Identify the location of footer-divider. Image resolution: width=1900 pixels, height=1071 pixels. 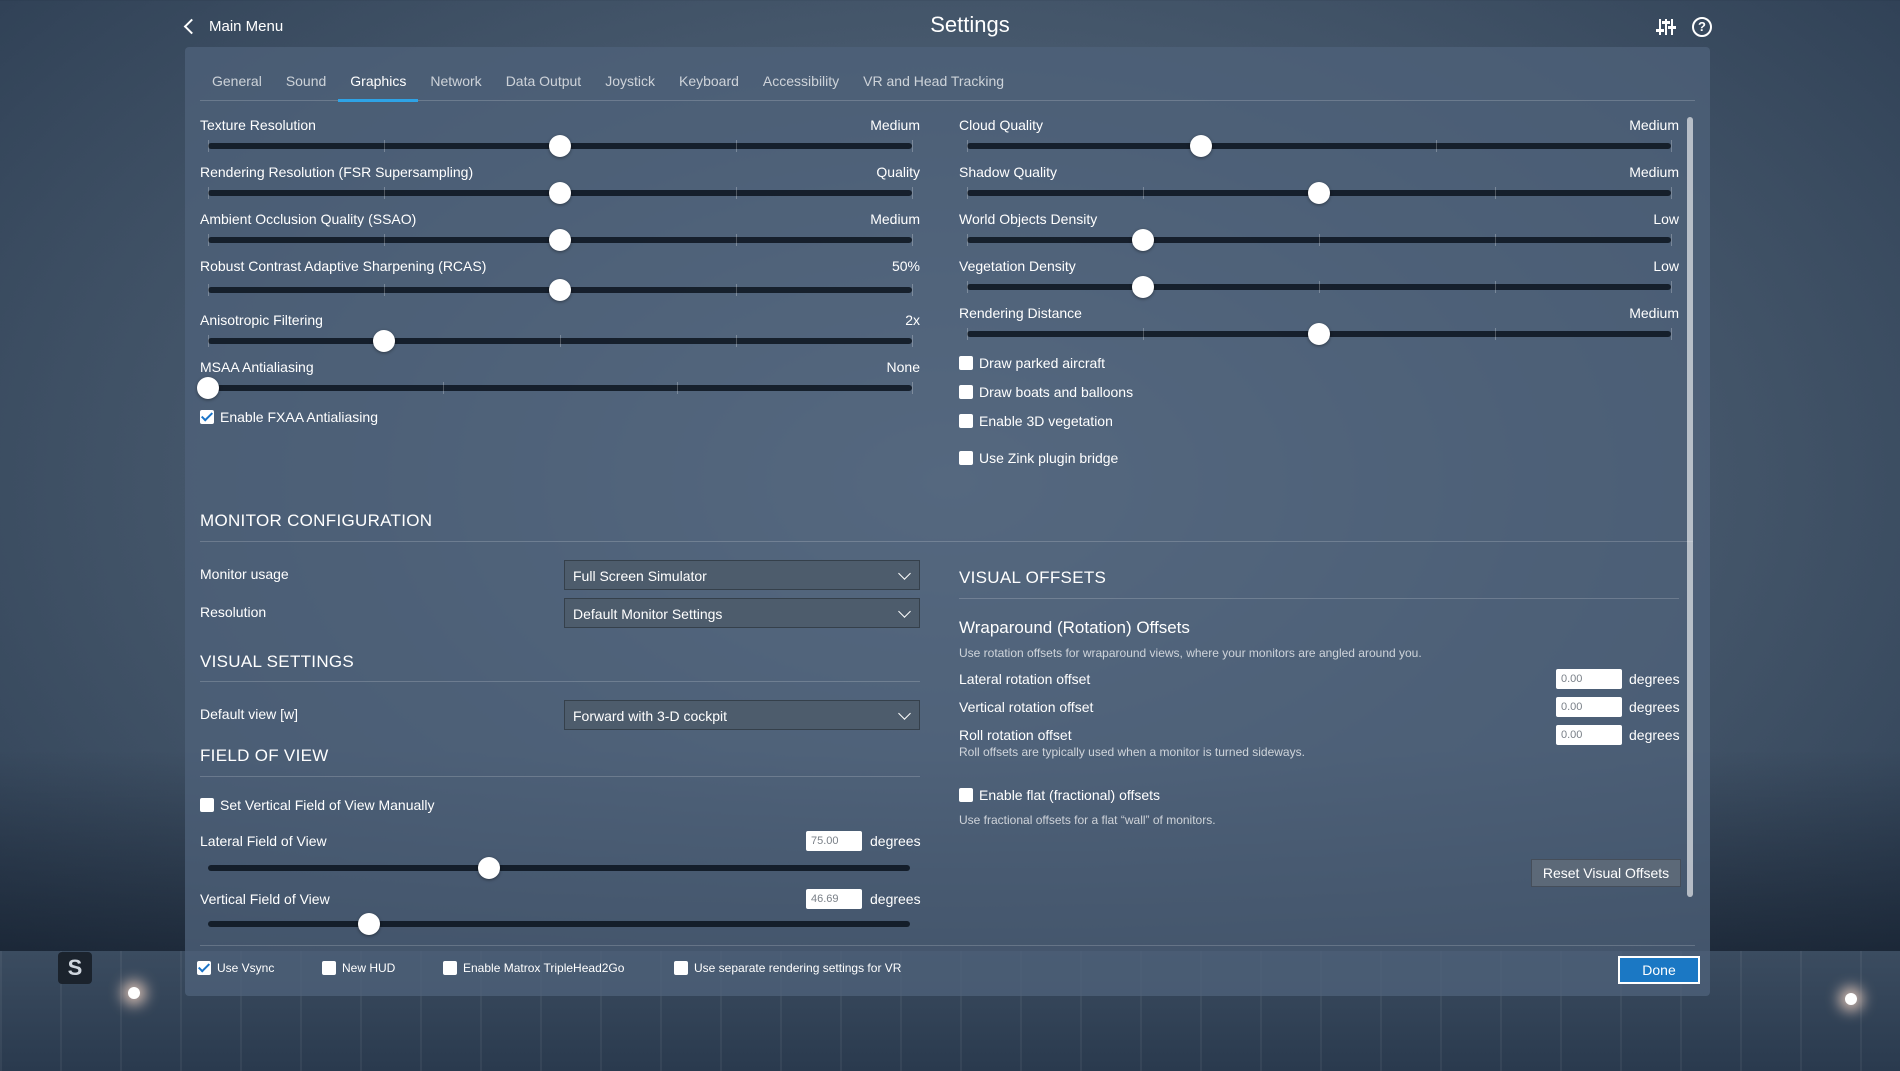
(947, 945).